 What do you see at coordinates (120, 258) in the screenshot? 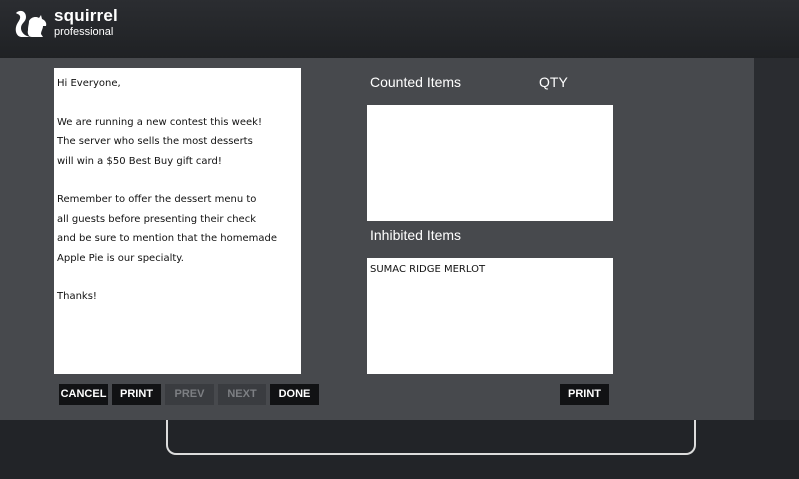
I see `message-line: Apple Pie is our specialty.` at bounding box center [120, 258].